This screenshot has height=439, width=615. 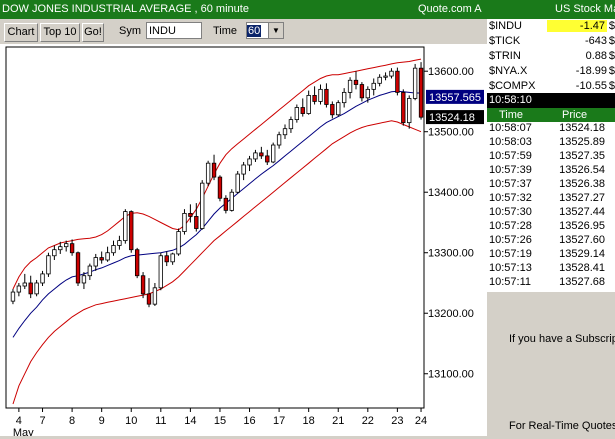 I want to click on x-tick-label: 4, so click(x=19, y=421).